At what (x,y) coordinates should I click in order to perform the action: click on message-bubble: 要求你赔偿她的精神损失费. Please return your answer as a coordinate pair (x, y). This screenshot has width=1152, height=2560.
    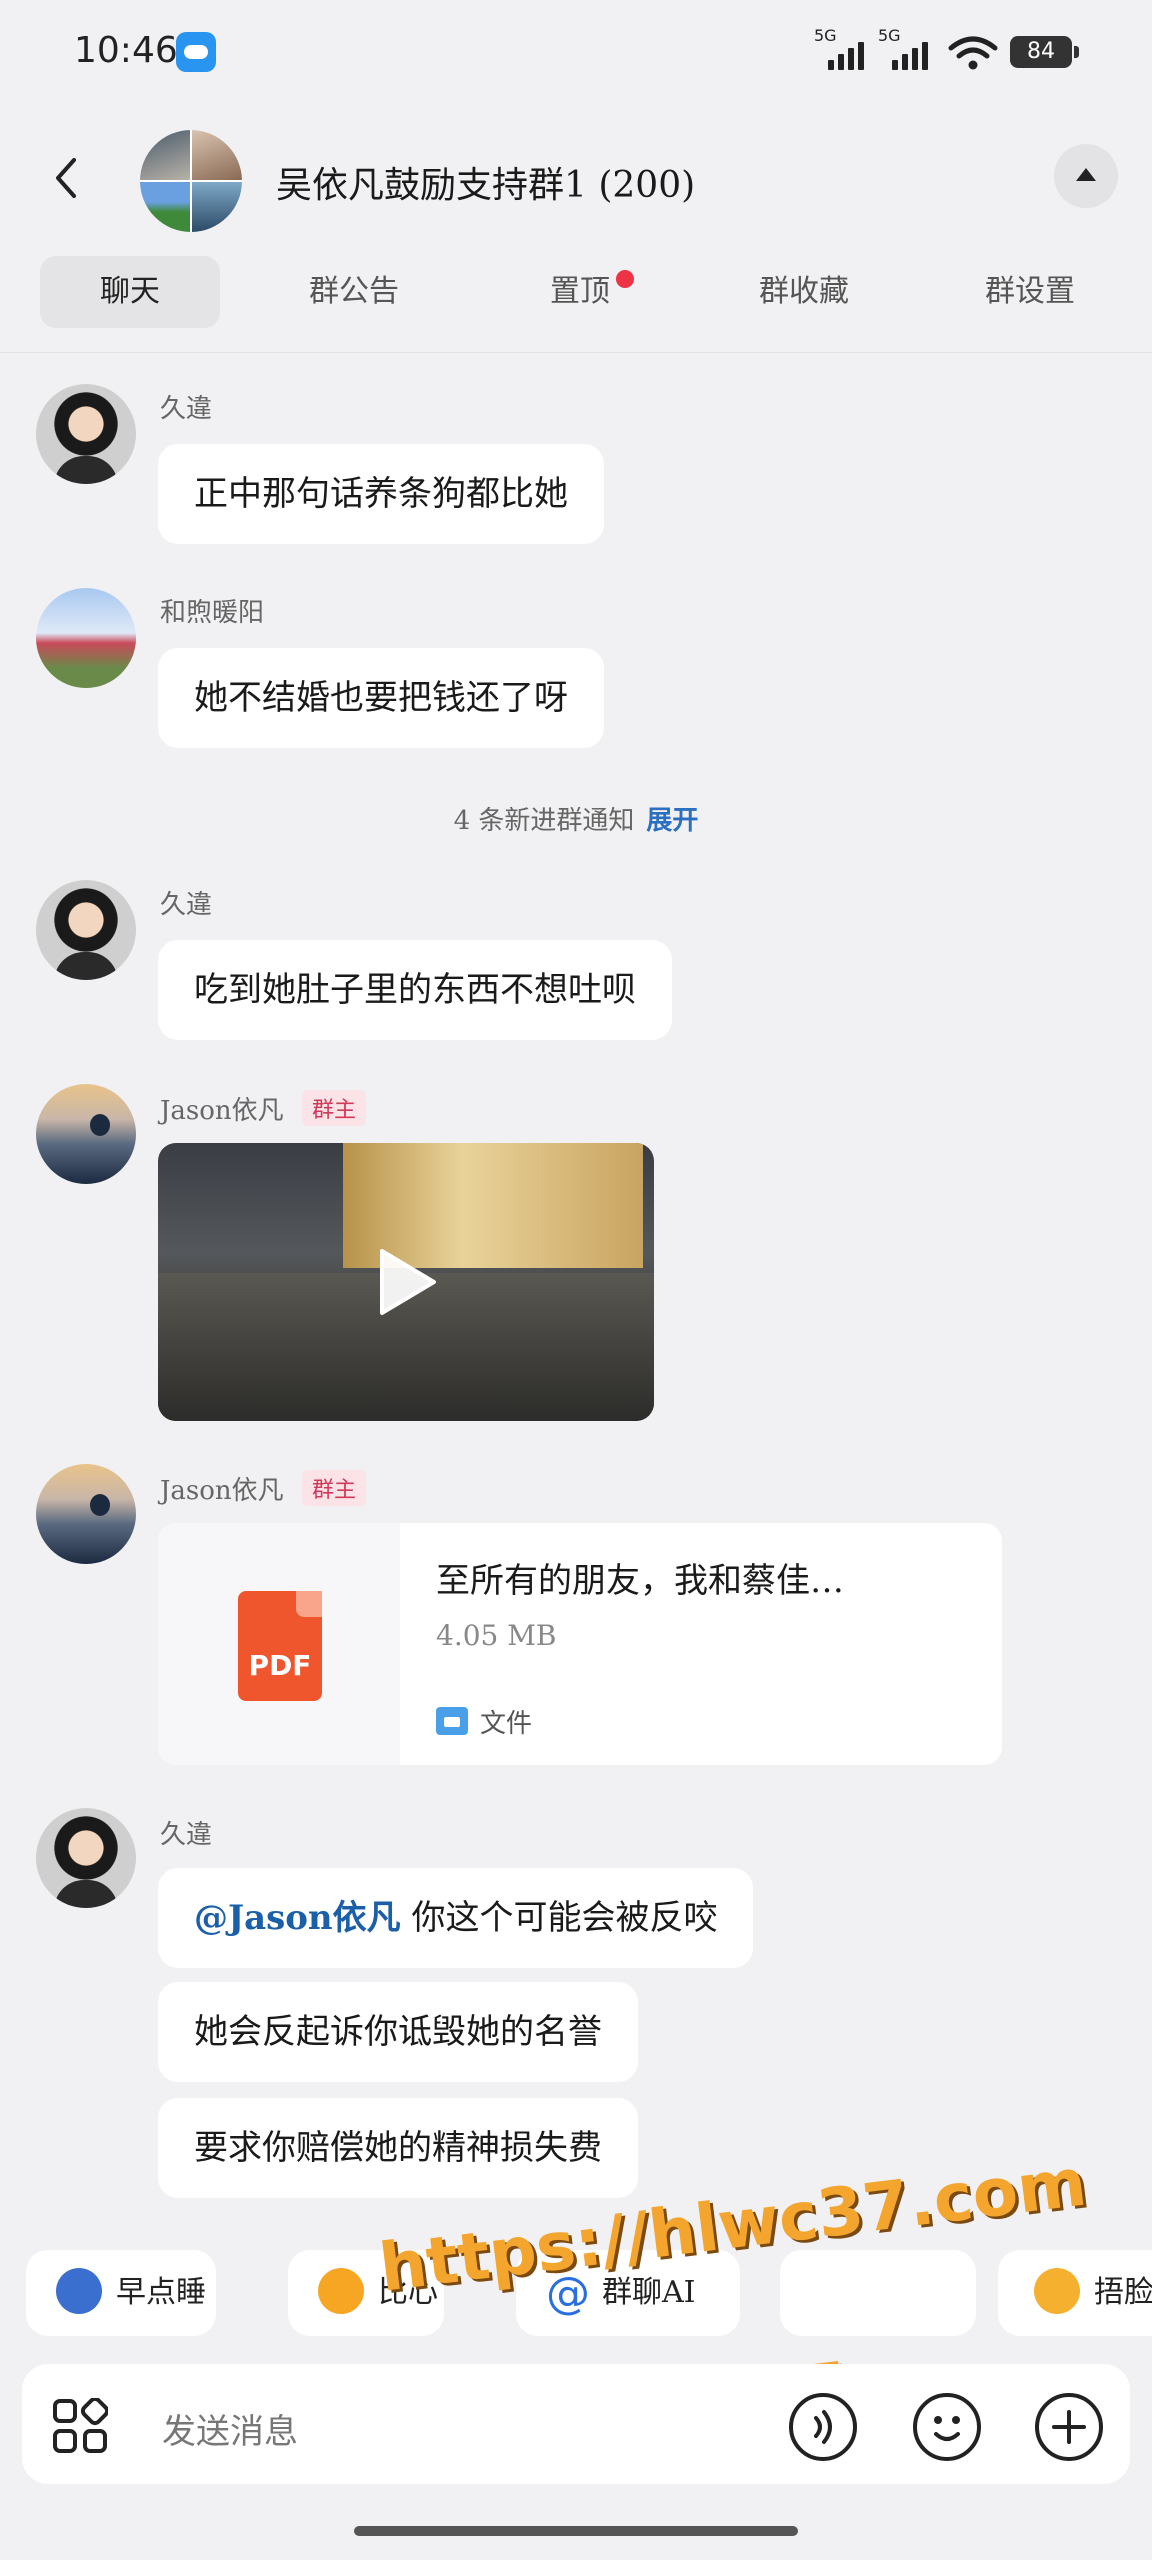
    Looking at the image, I should click on (398, 2148).